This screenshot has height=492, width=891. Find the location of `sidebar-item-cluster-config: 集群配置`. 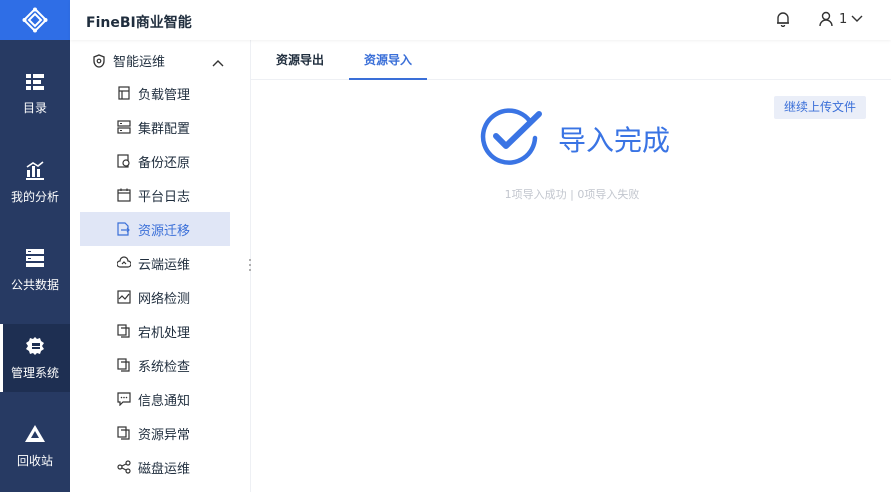

sidebar-item-cluster-config: 集群配置 is located at coordinates (155, 127).